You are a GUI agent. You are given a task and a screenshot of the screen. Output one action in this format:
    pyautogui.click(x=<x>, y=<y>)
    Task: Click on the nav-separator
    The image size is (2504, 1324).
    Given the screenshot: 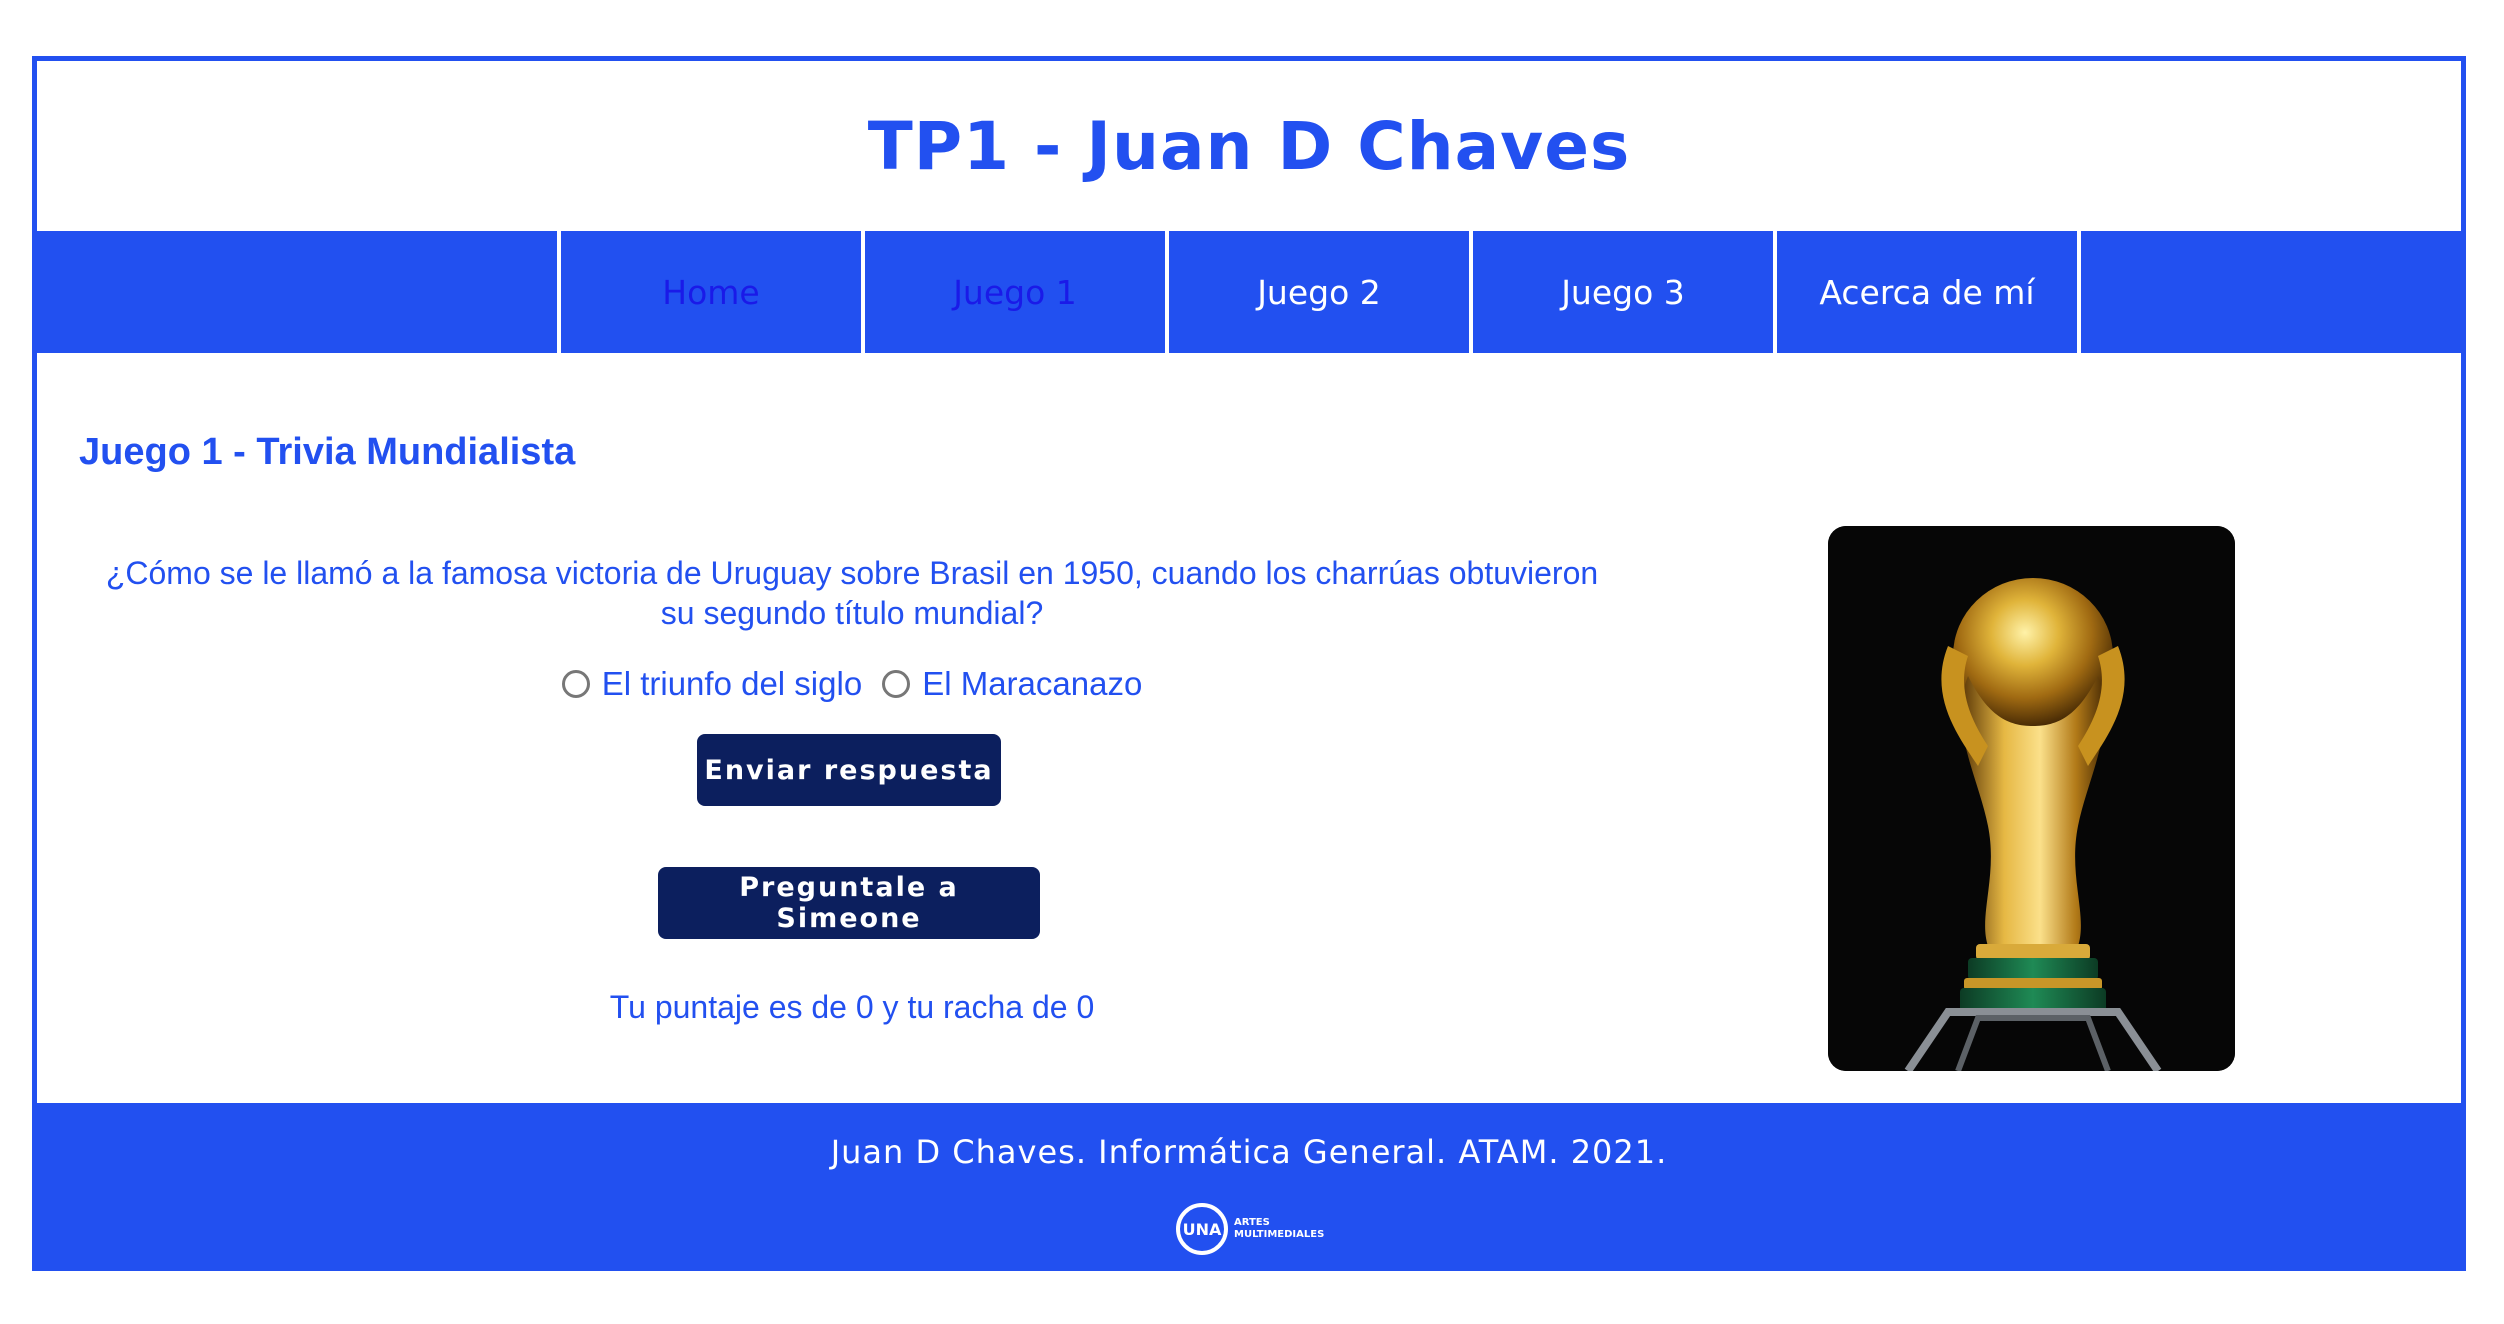 What is the action you would take?
    pyautogui.click(x=2079, y=292)
    